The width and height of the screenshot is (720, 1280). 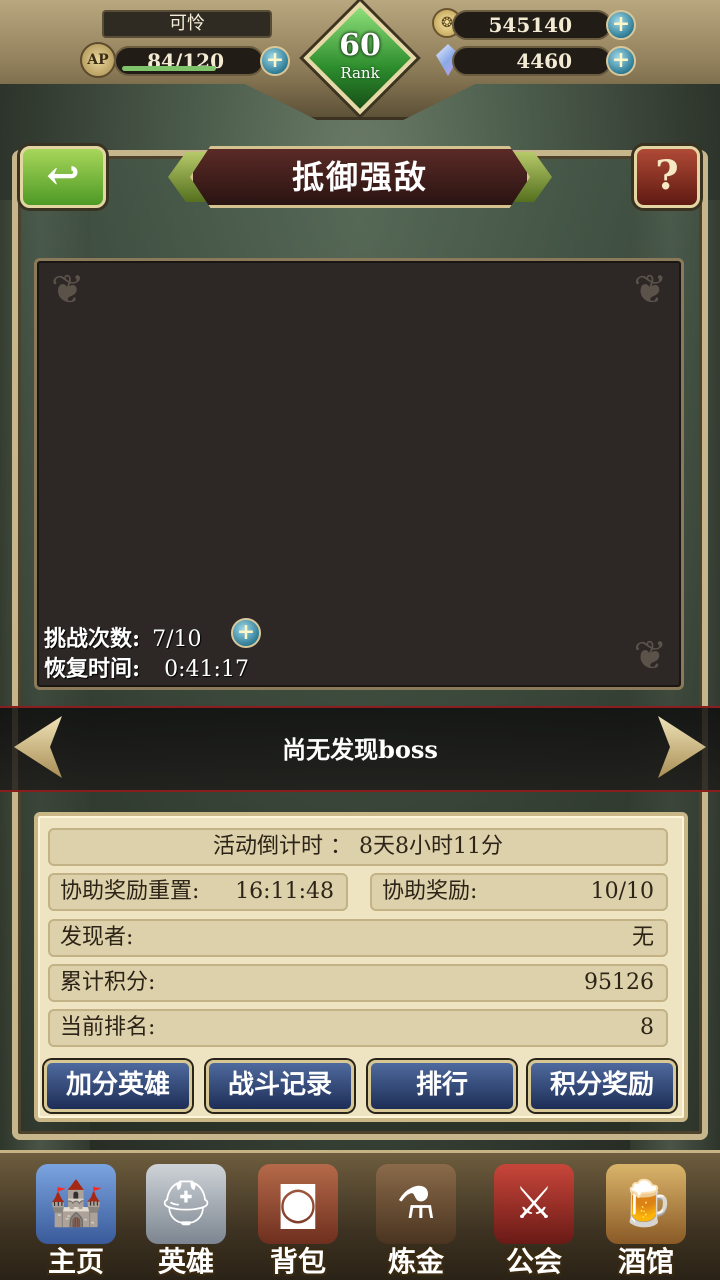 I want to click on knight-icon: ⛑, so click(x=186, y=1204).